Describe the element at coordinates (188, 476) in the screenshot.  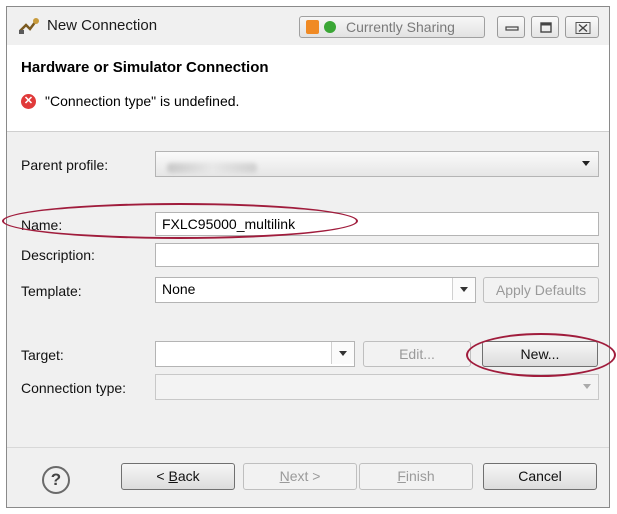
I see `back-rest: ack` at that location.